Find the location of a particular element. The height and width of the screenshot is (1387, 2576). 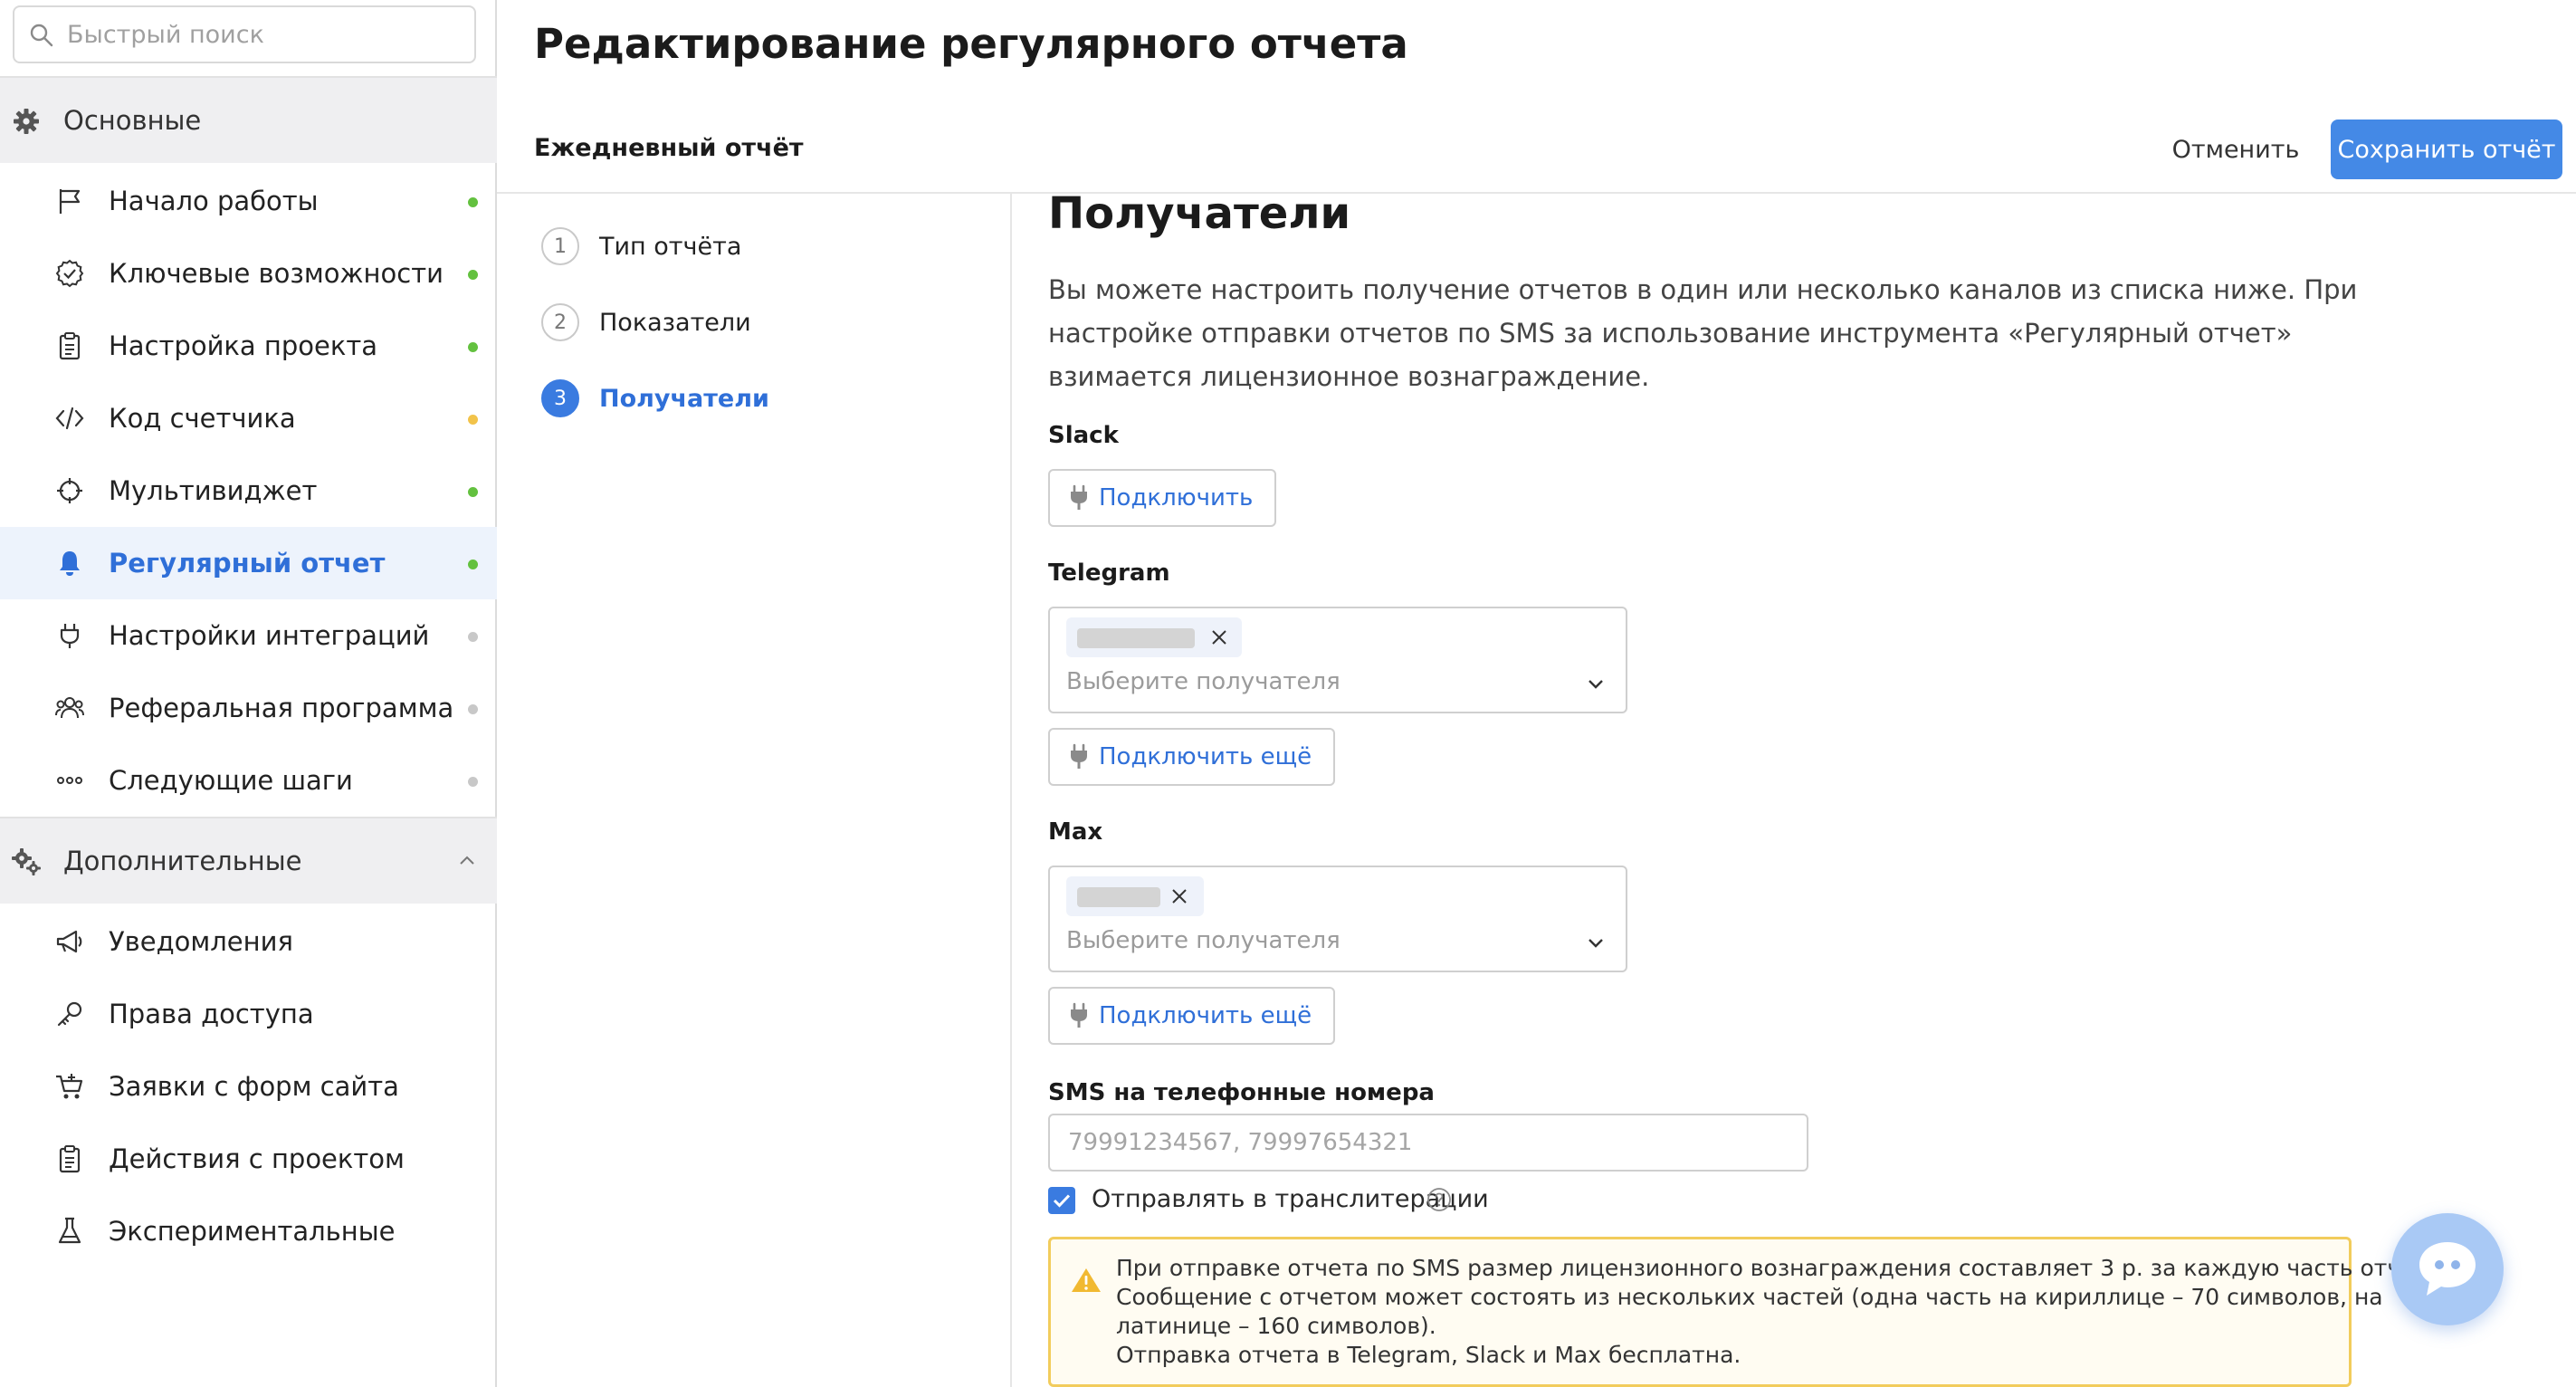

warning-icon is located at coordinates (1086, 1280).